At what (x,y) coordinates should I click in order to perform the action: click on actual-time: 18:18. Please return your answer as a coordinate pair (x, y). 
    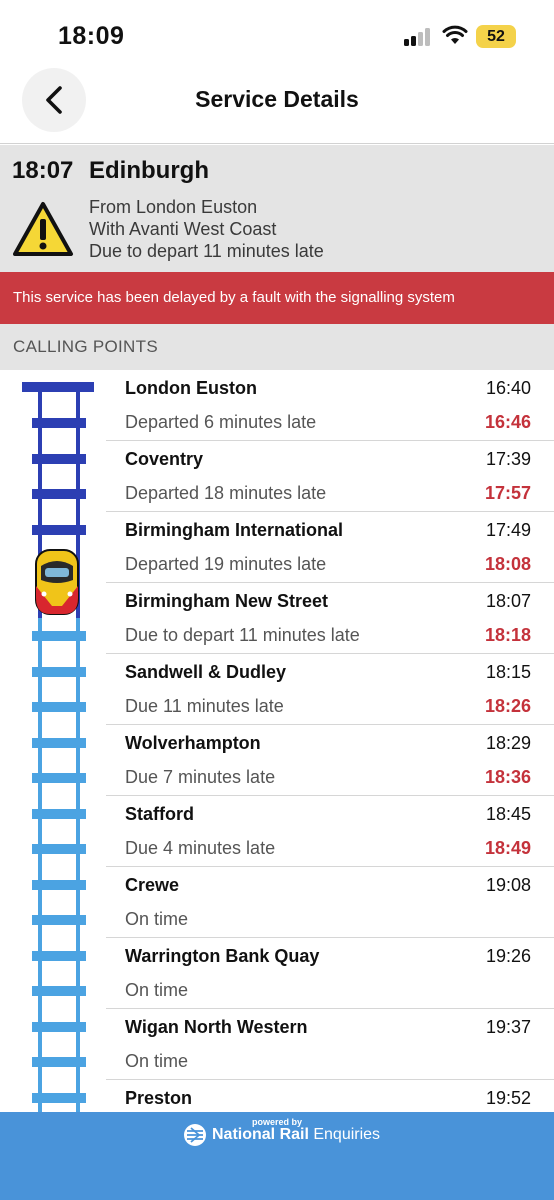
    Looking at the image, I should click on (507, 635).